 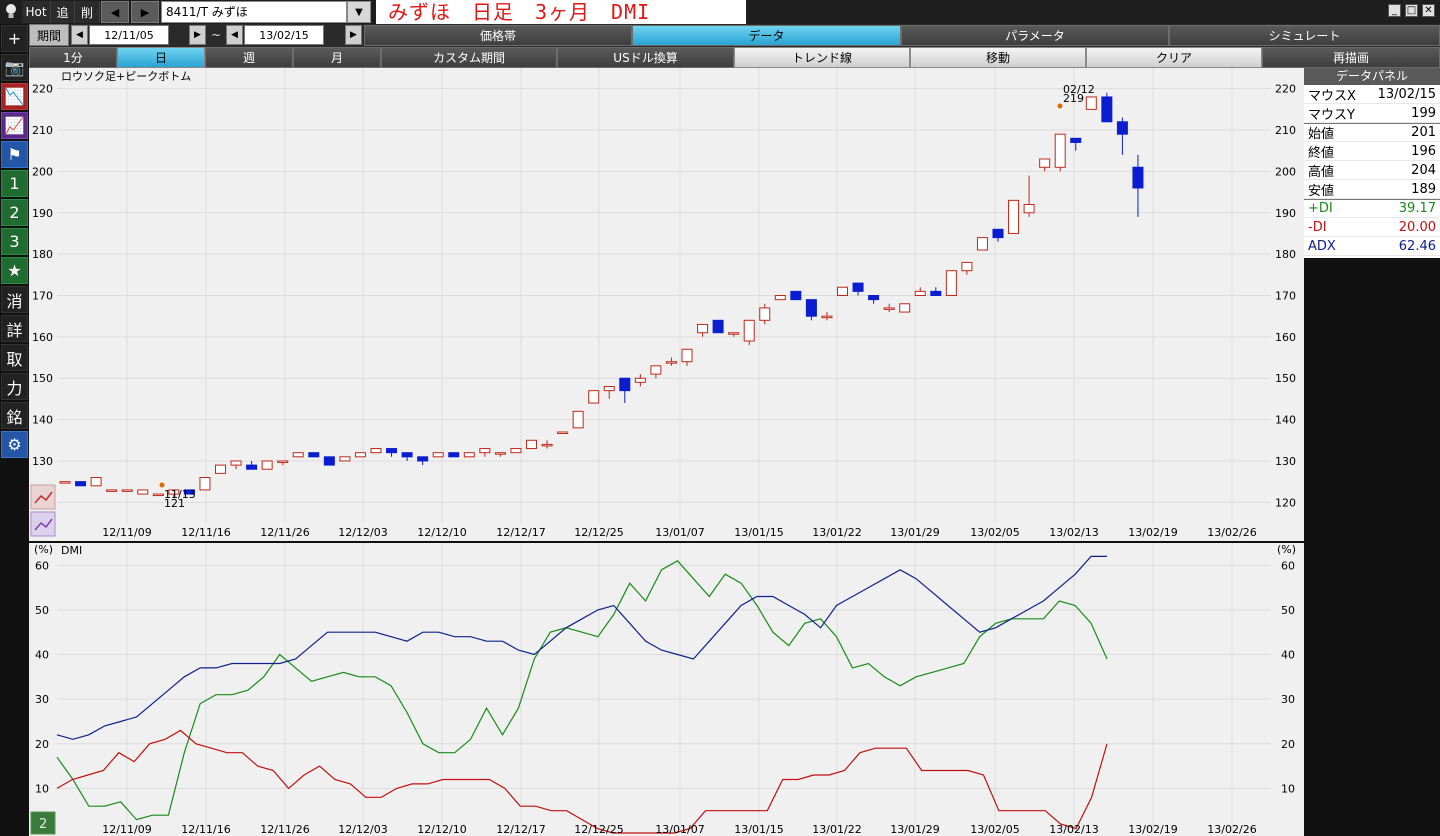 I want to click on interval-daily-button: 日, so click(x=161, y=57).